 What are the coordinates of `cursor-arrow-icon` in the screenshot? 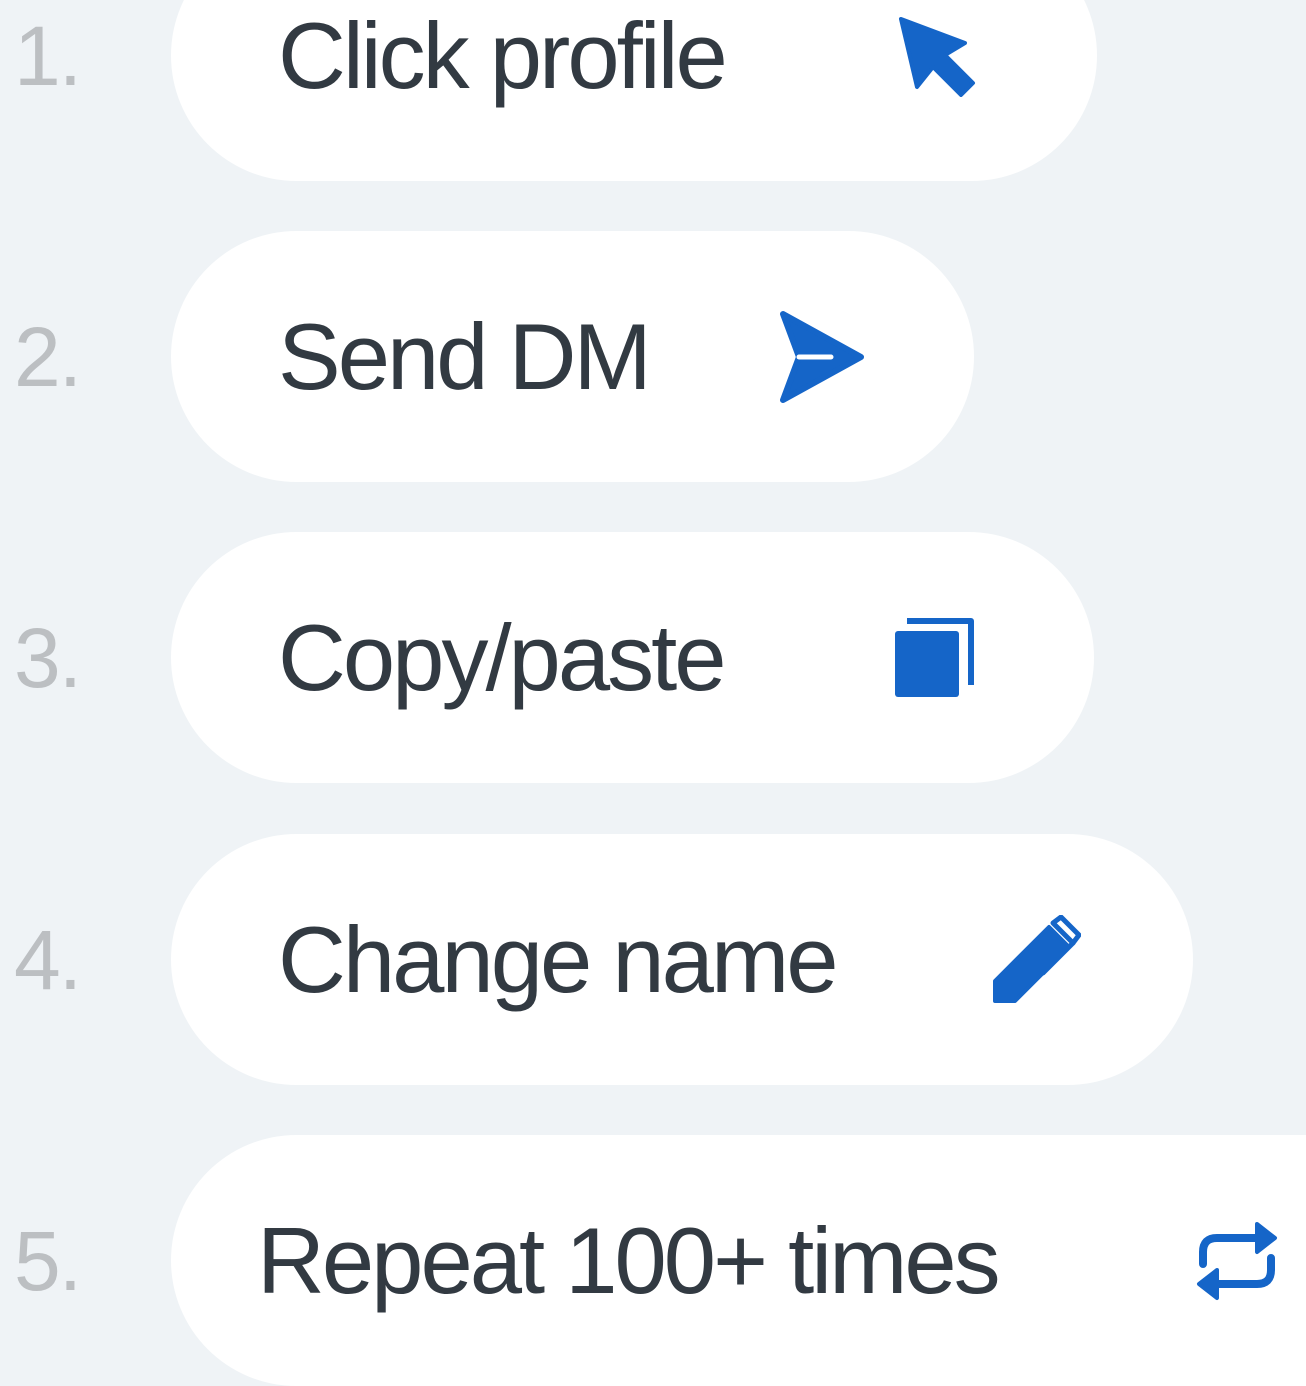 It's located at (938, 56).